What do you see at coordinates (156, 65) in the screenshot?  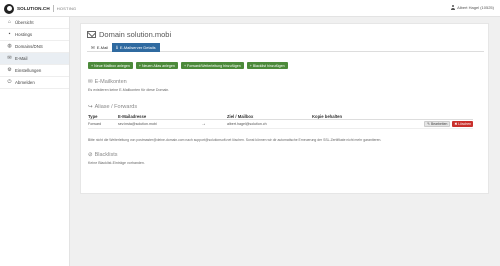 I see `new-alias-button: + Neuen Alias anlegen` at bounding box center [156, 65].